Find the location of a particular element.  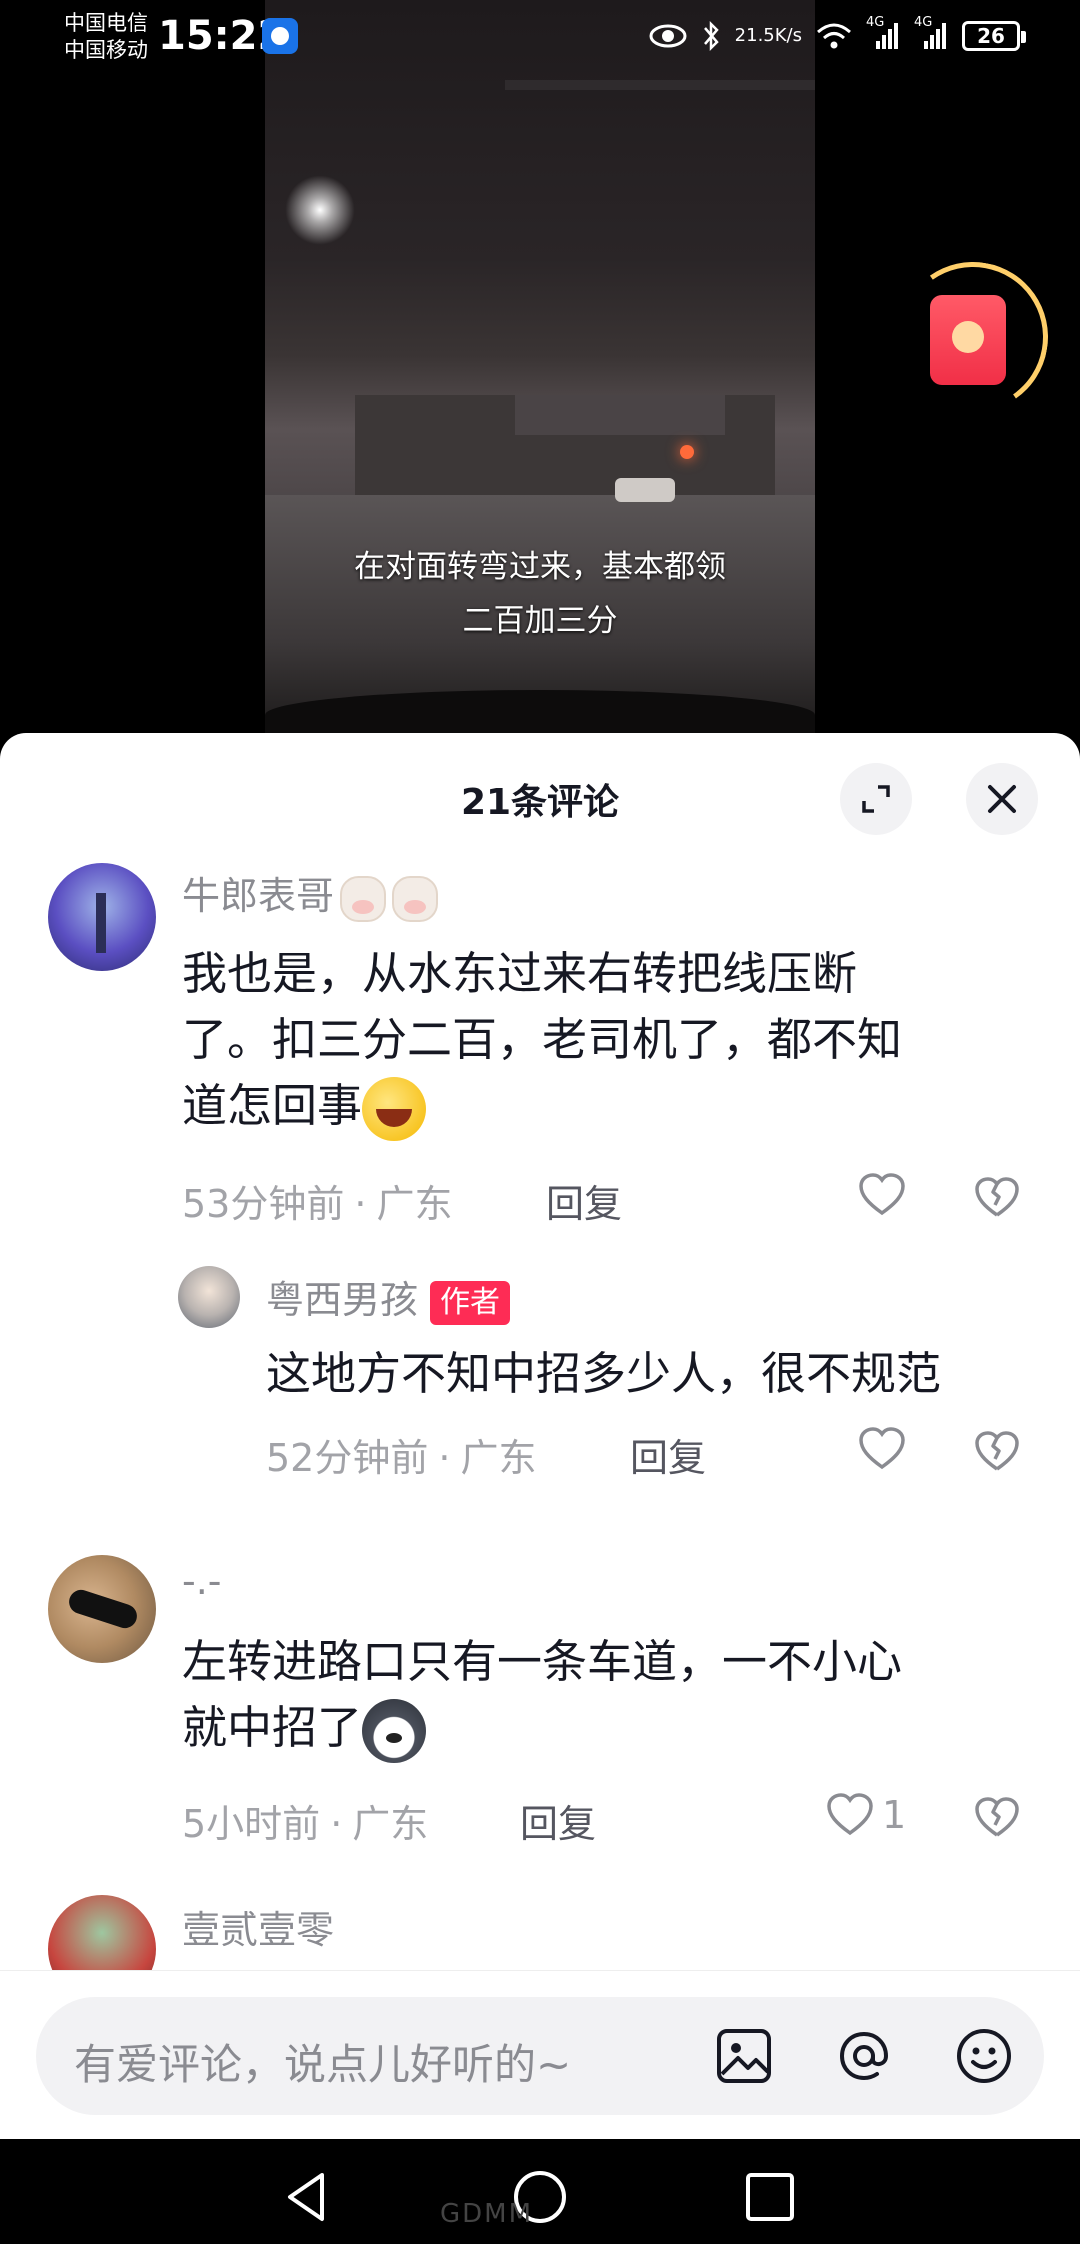

comment-username: 壹贰壹零 is located at coordinates (258, 1926).